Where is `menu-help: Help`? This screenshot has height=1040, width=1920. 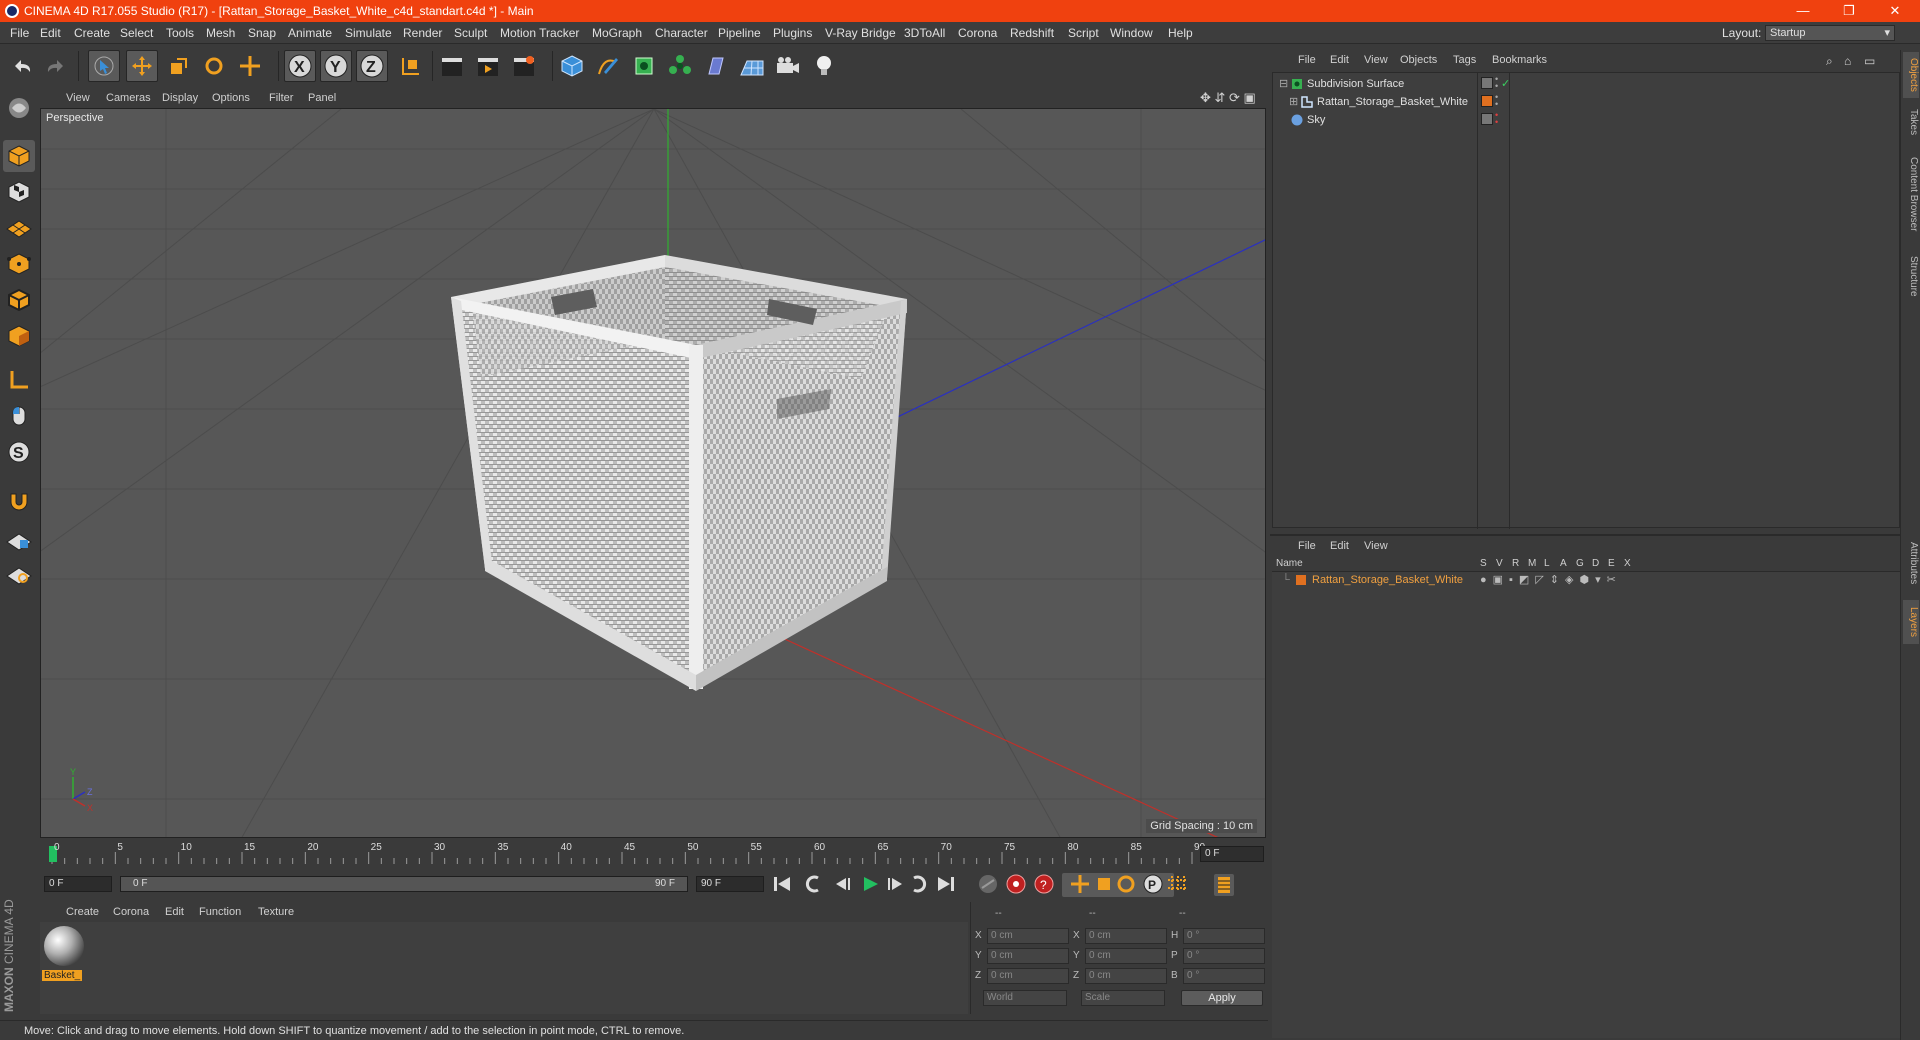
menu-help: Help is located at coordinates (1180, 33).